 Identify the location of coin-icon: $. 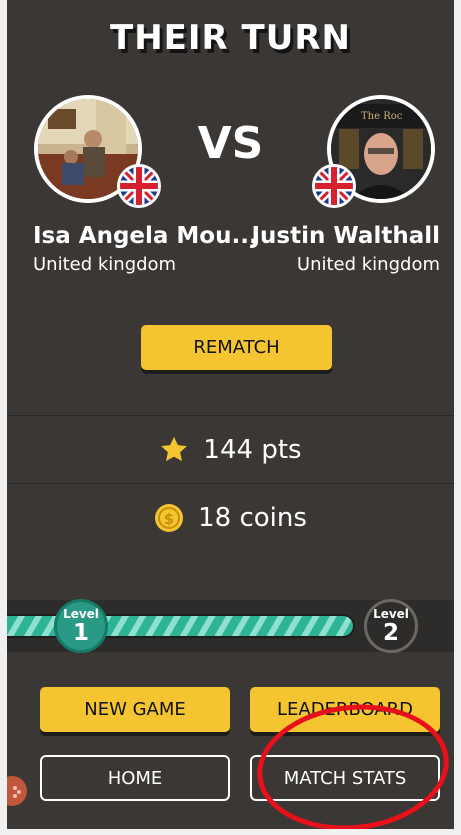
(169, 518).